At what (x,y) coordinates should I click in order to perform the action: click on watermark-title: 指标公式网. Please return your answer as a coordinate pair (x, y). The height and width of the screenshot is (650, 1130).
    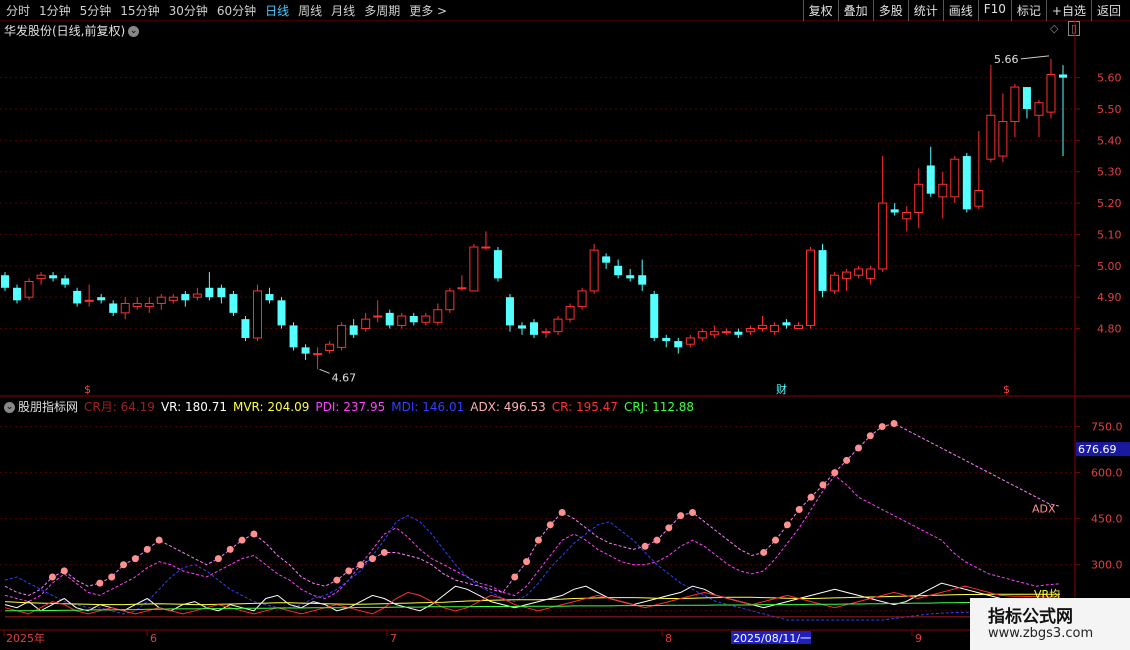
    Looking at the image, I should click on (1030, 617).